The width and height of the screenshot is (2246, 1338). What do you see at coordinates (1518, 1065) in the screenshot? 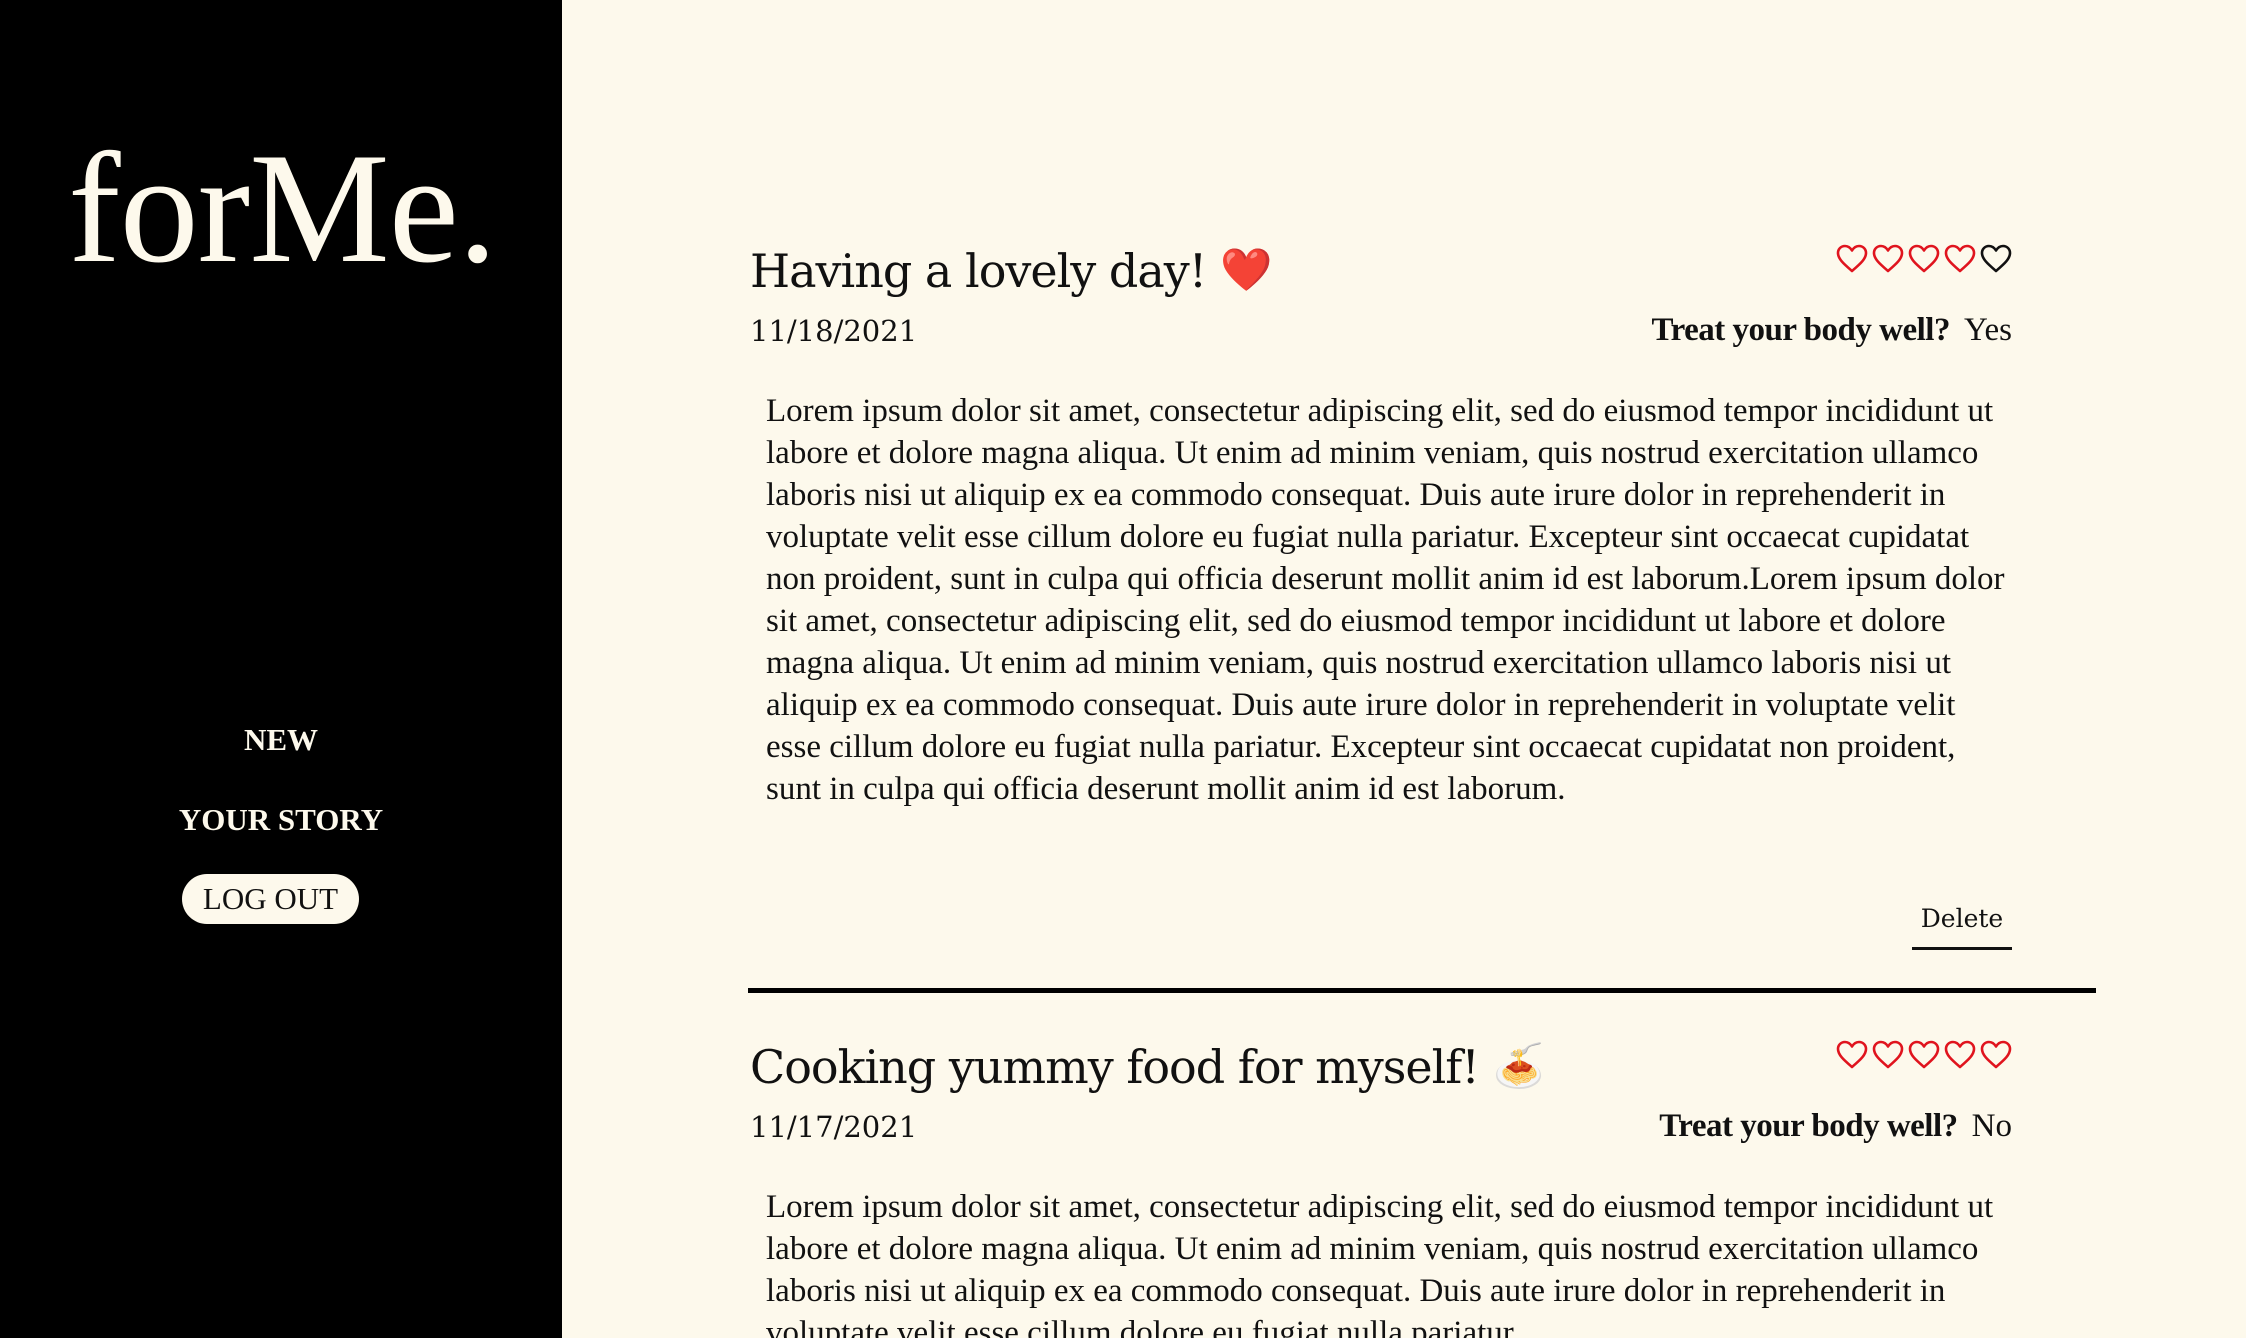
I see `spaghetti-emoji-icon: 🍝` at bounding box center [1518, 1065].